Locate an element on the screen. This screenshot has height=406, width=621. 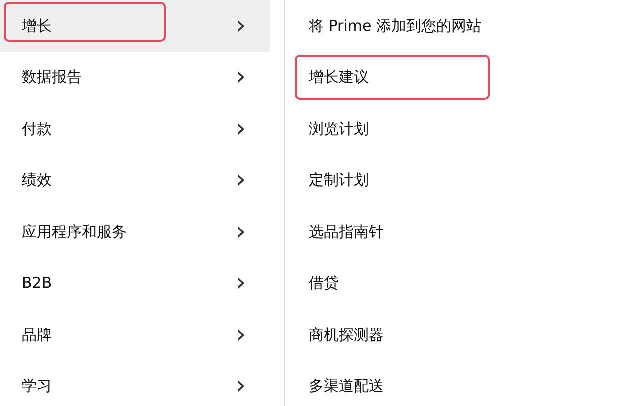
menu-item: 付款 › is located at coordinates (135, 128).